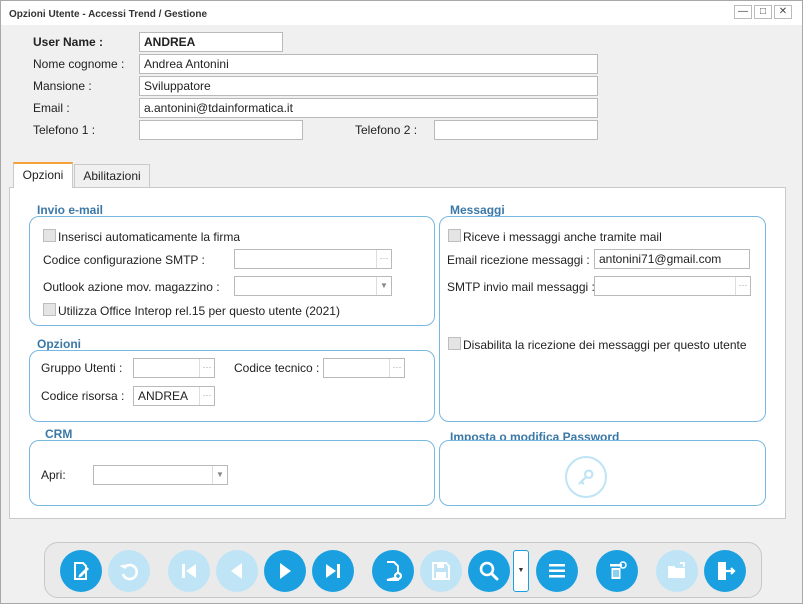  Describe the element at coordinates (368, 108) in the screenshot. I see `email-field: a.antonini@tdainformatica.it` at that location.